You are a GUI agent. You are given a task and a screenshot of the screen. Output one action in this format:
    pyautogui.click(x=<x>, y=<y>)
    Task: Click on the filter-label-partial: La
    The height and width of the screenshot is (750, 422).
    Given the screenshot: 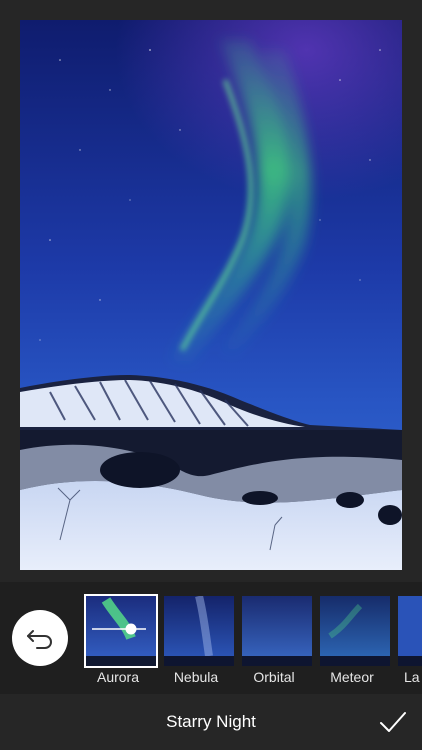 What is the action you would take?
    pyautogui.click(x=412, y=677)
    